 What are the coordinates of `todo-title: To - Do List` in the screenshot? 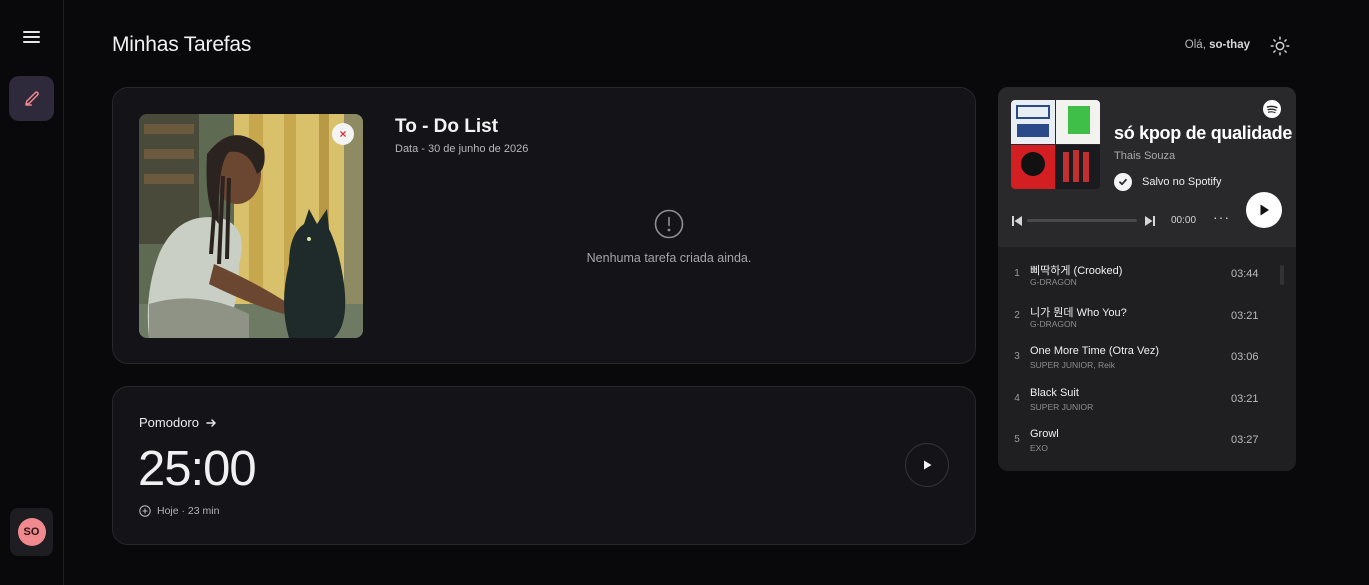 It's located at (447, 126).